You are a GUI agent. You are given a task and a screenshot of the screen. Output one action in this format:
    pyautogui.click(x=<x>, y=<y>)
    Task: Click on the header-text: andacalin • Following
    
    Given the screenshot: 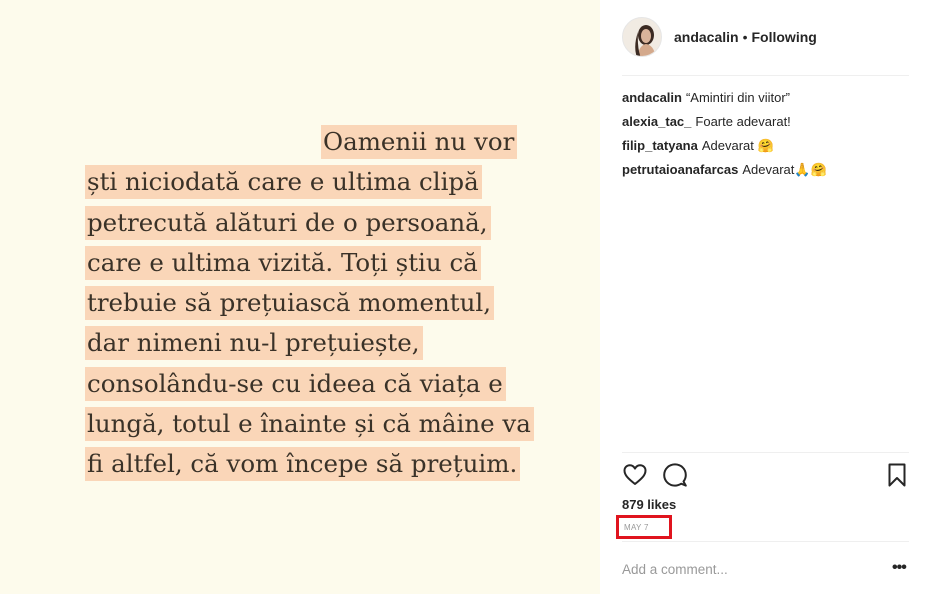 What is the action you would take?
    pyautogui.click(x=745, y=37)
    